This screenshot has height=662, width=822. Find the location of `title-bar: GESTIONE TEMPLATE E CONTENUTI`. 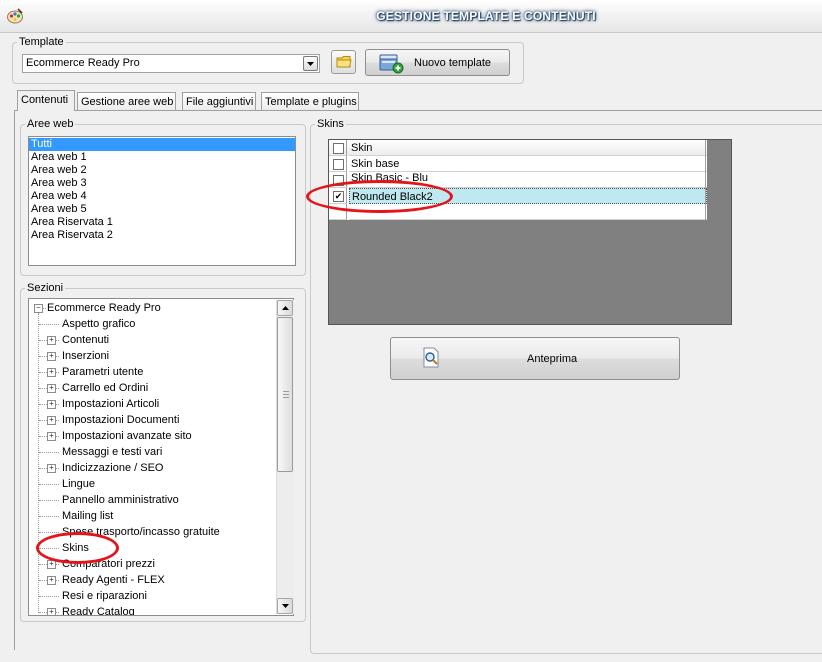

title-bar: GESTIONE TEMPLATE E CONTENUTI is located at coordinates (411, 16).